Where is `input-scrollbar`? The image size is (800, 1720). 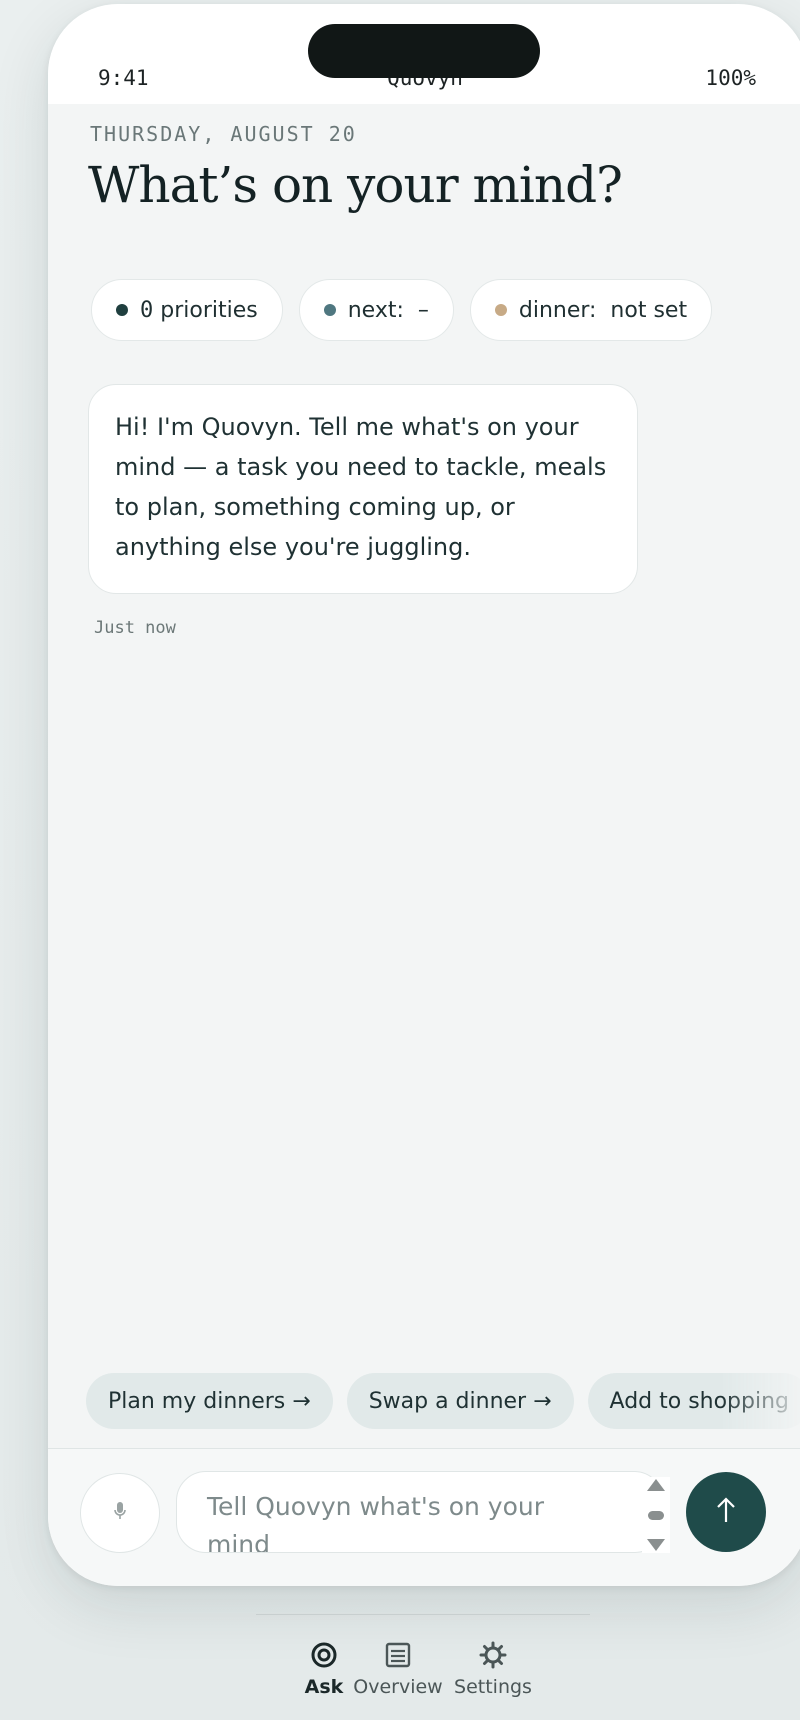
input-scrollbar is located at coordinates (656, 1515).